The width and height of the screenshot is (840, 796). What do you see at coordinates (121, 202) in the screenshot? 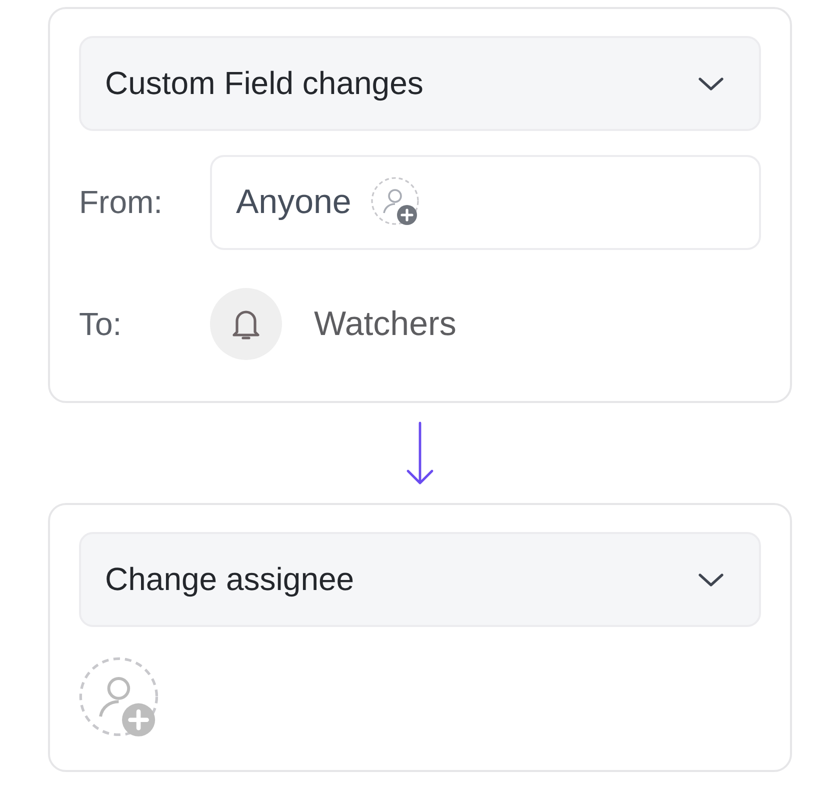
I see `from-label: From:` at bounding box center [121, 202].